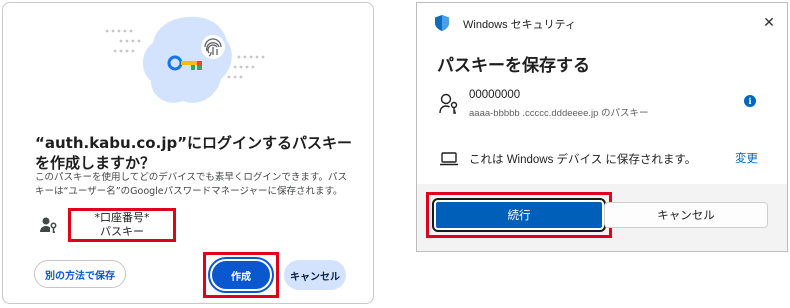 This screenshot has width=790, height=308. What do you see at coordinates (495, 95) in the screenshot?
I see `account-name: 00000000` at bounding box center [495, 95].